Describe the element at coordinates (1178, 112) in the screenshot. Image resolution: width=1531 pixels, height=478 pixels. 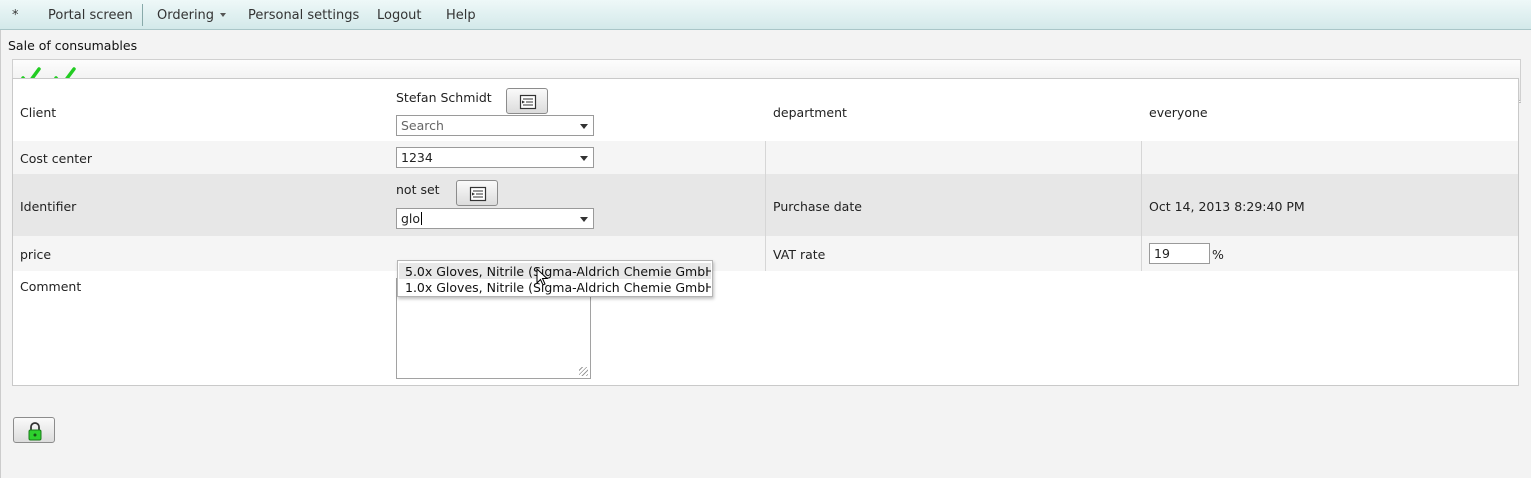
I see `department-value: everyone` at that location.